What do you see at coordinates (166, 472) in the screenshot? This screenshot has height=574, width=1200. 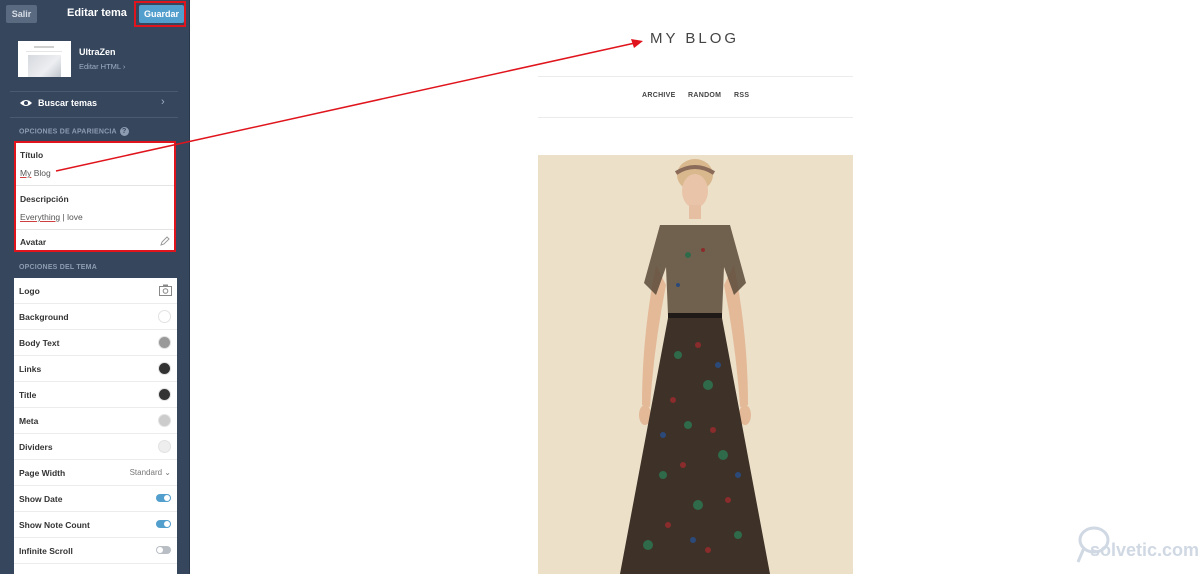 I see `chevron-down-icon: ⌄` at bounding box center [166, 472].